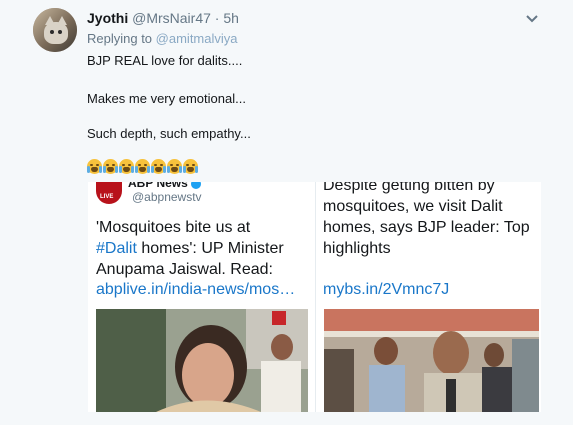 The width and height of the screenshot is (573, 425). I want to click on abp-news-logo: LIVE, so click(109, 193).